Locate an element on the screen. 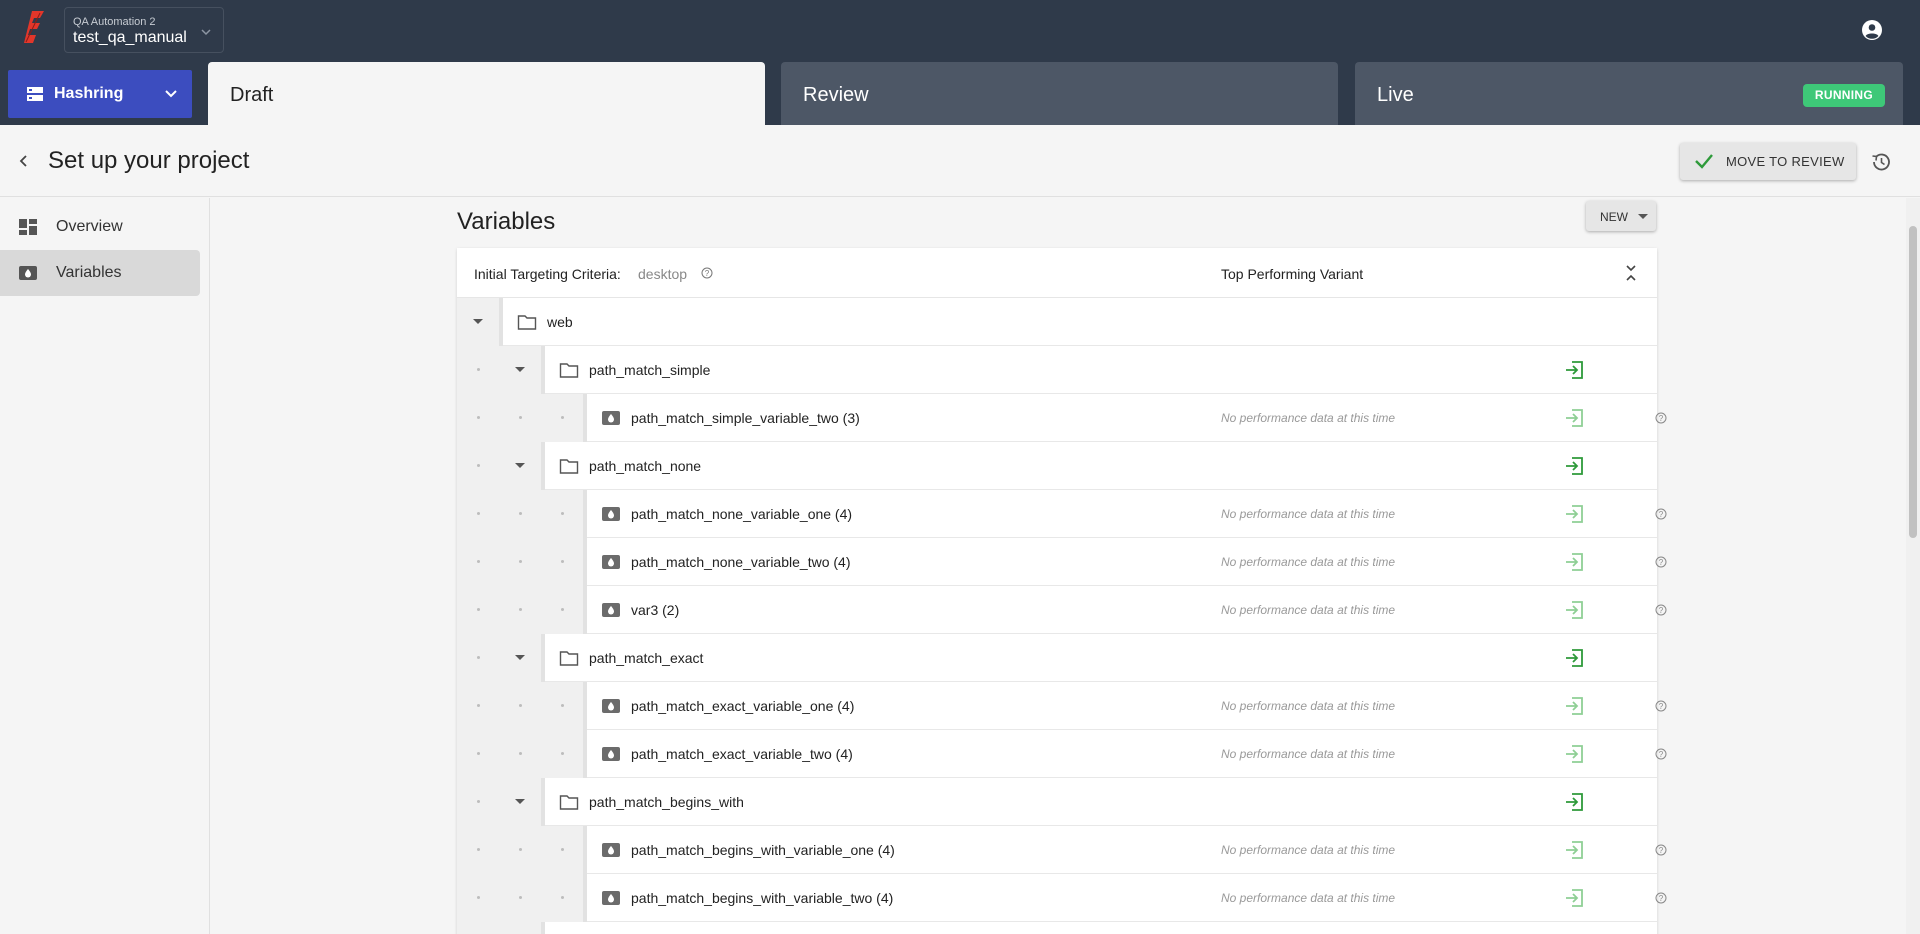 The image size is (1920, 934). row-name: web is located at coordinates (560, 322).